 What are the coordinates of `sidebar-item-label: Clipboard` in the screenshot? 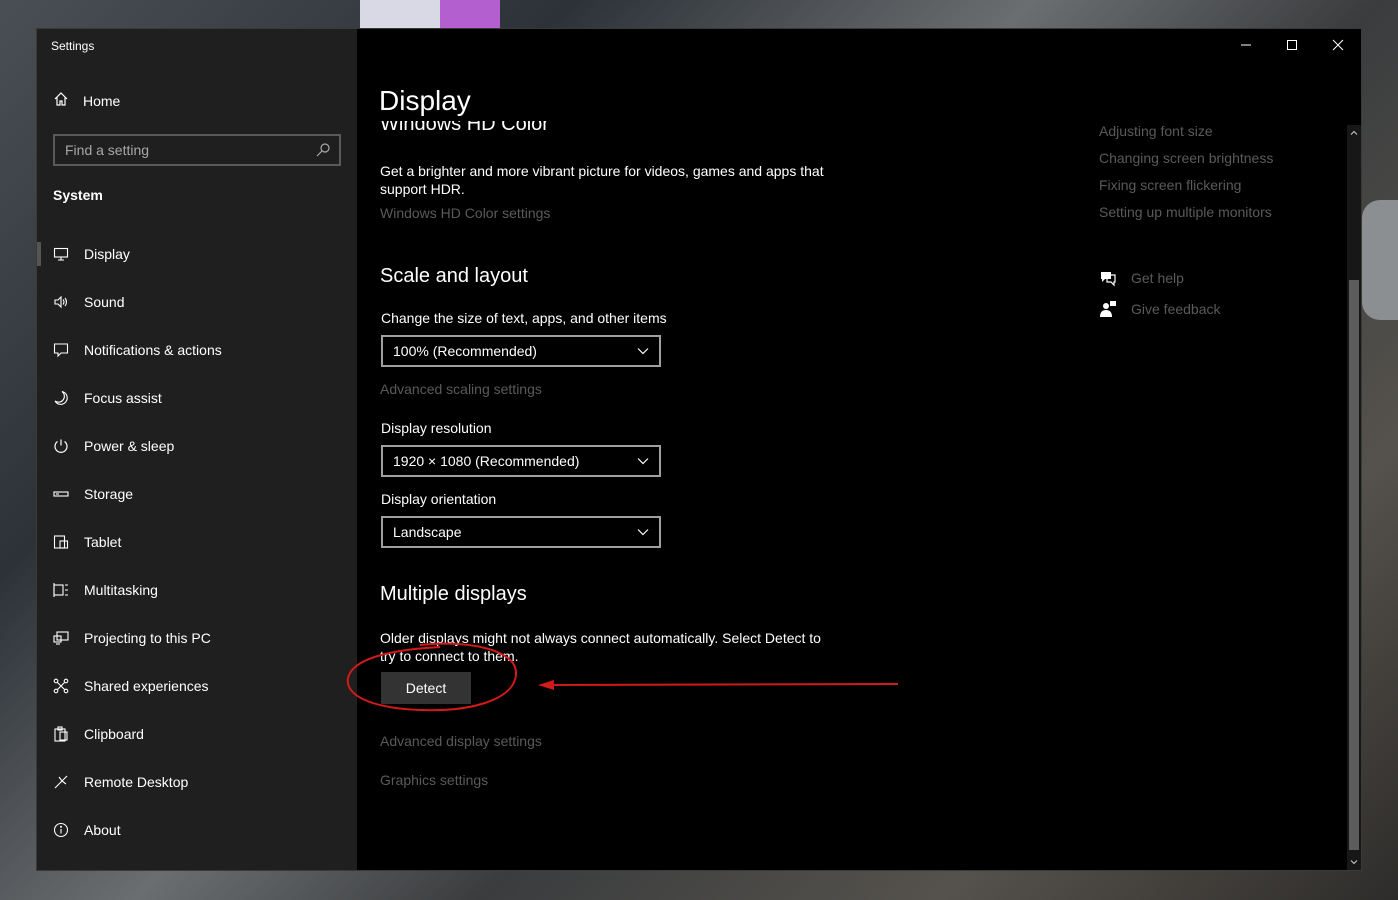 It's located at (114, 734).